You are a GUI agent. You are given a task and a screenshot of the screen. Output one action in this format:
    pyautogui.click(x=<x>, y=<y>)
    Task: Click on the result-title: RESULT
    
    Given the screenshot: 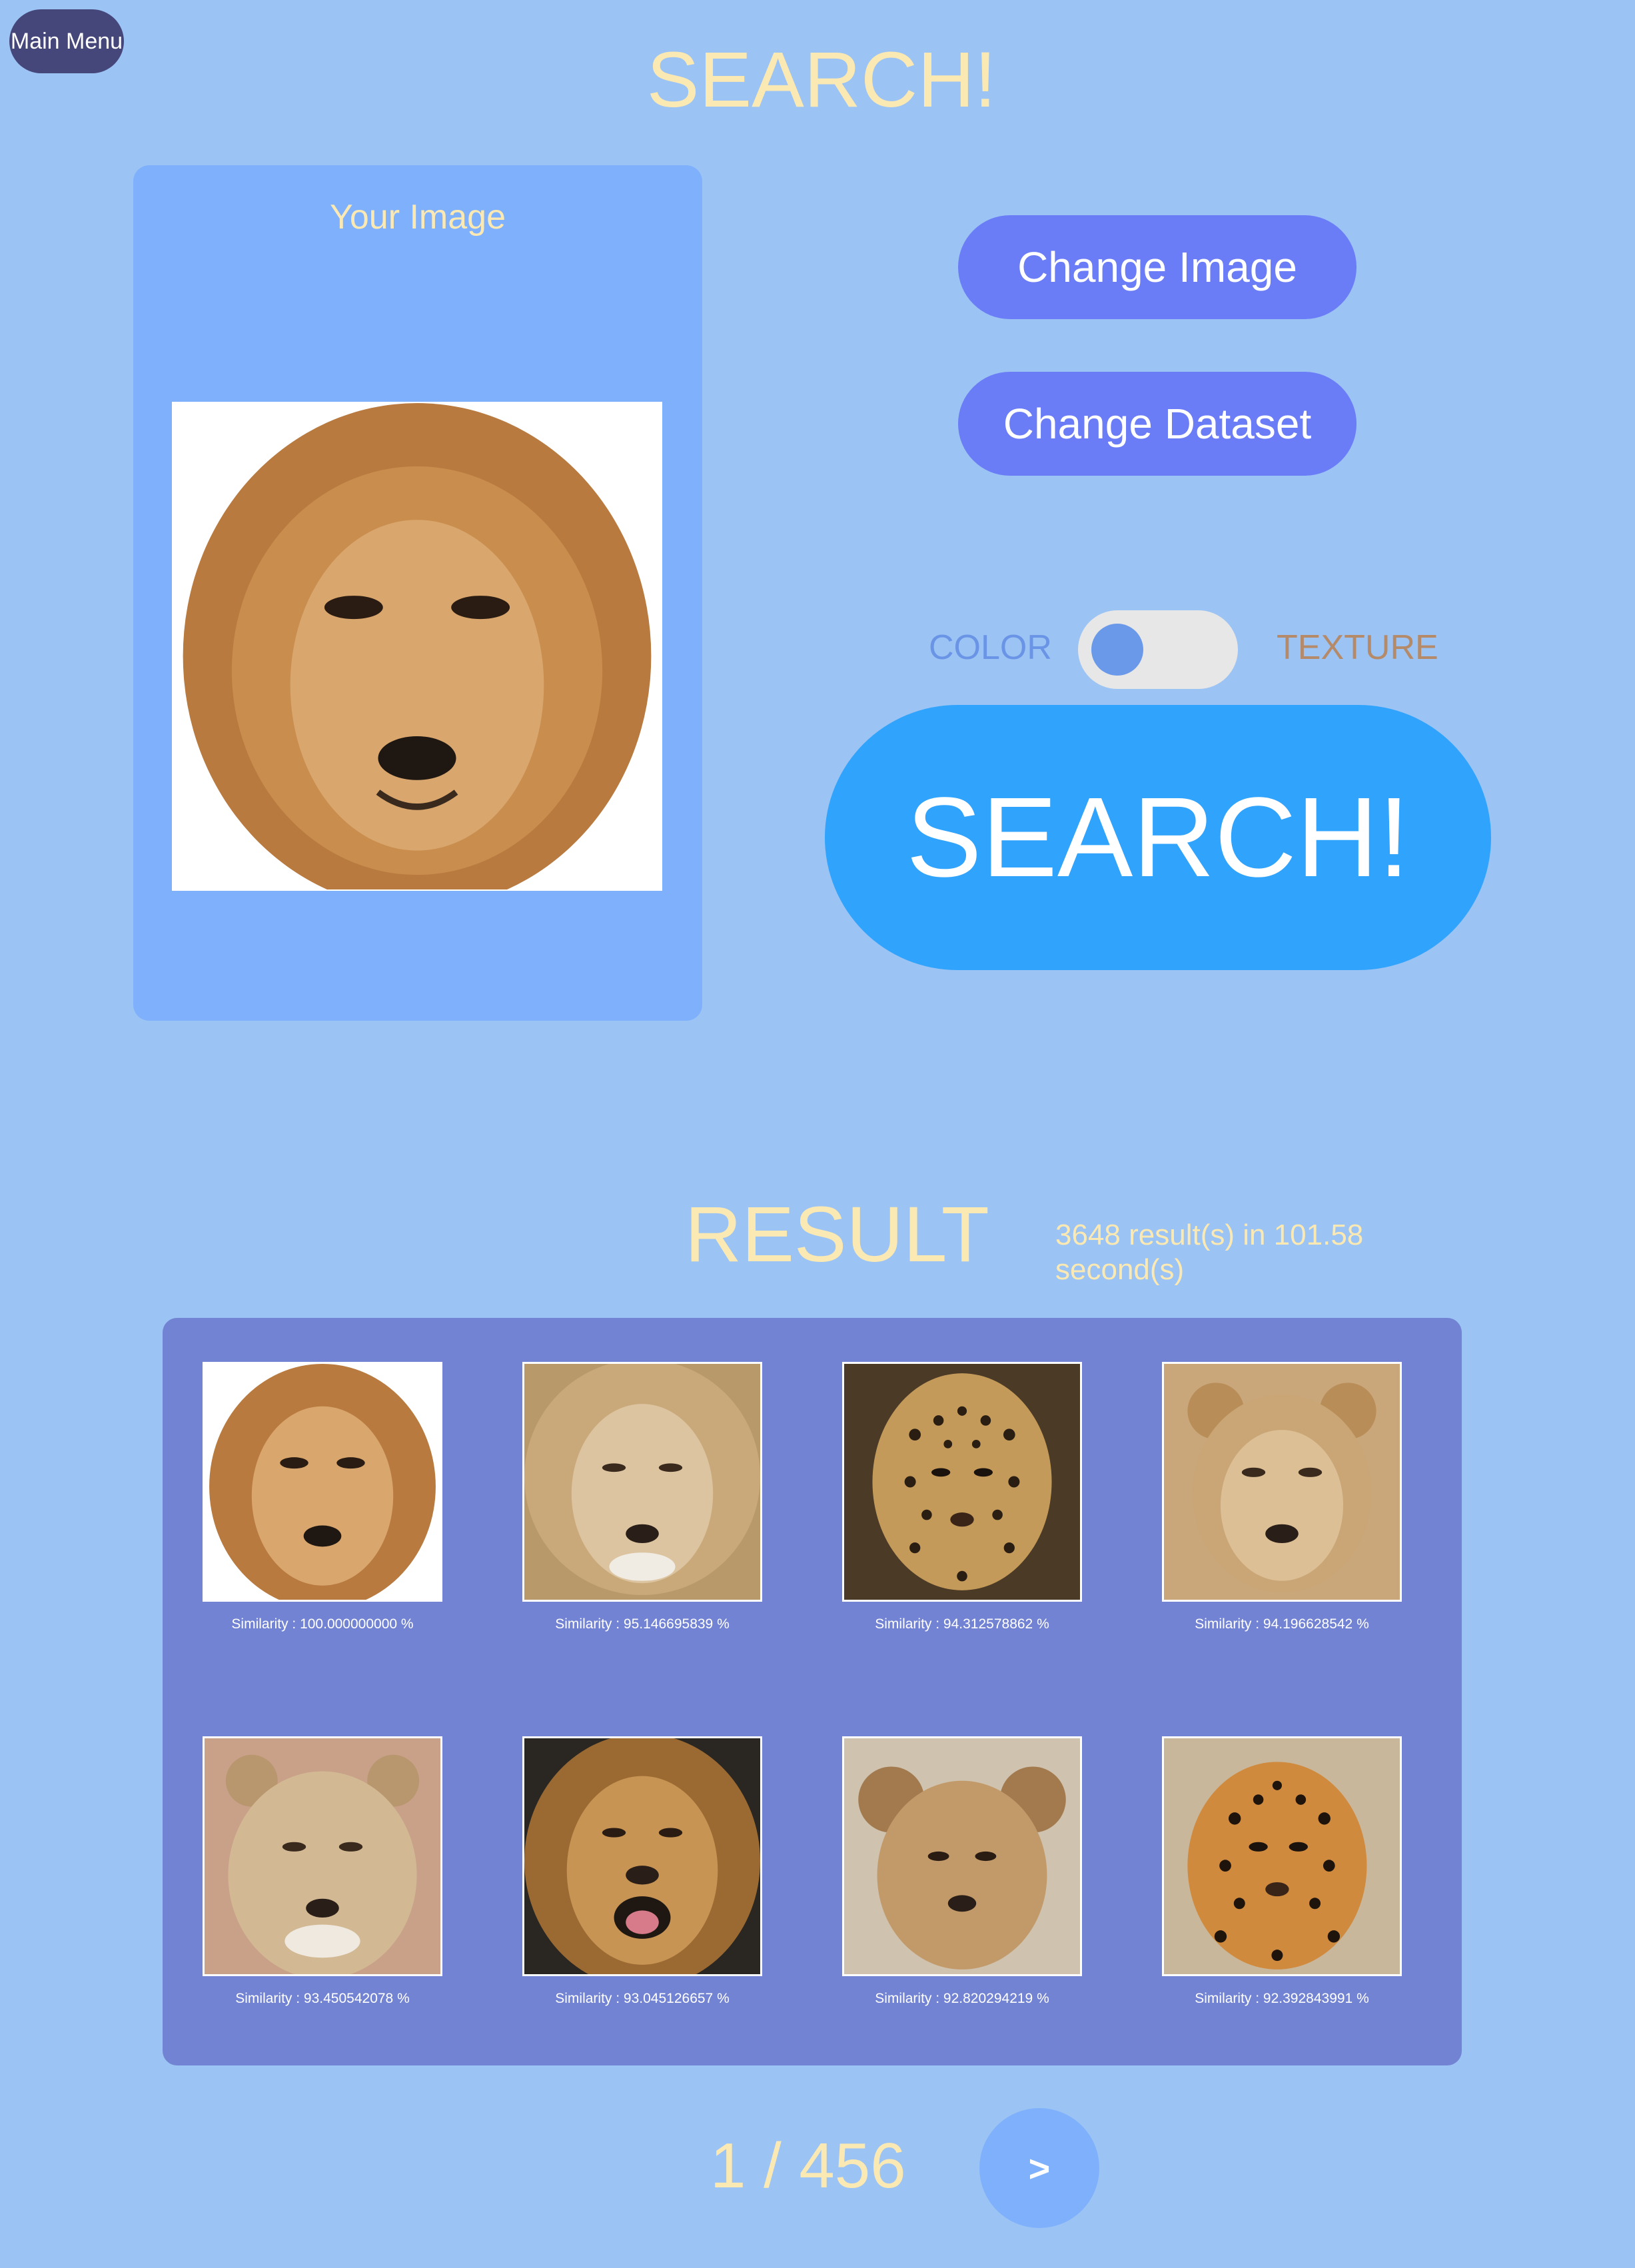 What is the action you would take?
    pyautogui.click(x=837, y=1235)
    